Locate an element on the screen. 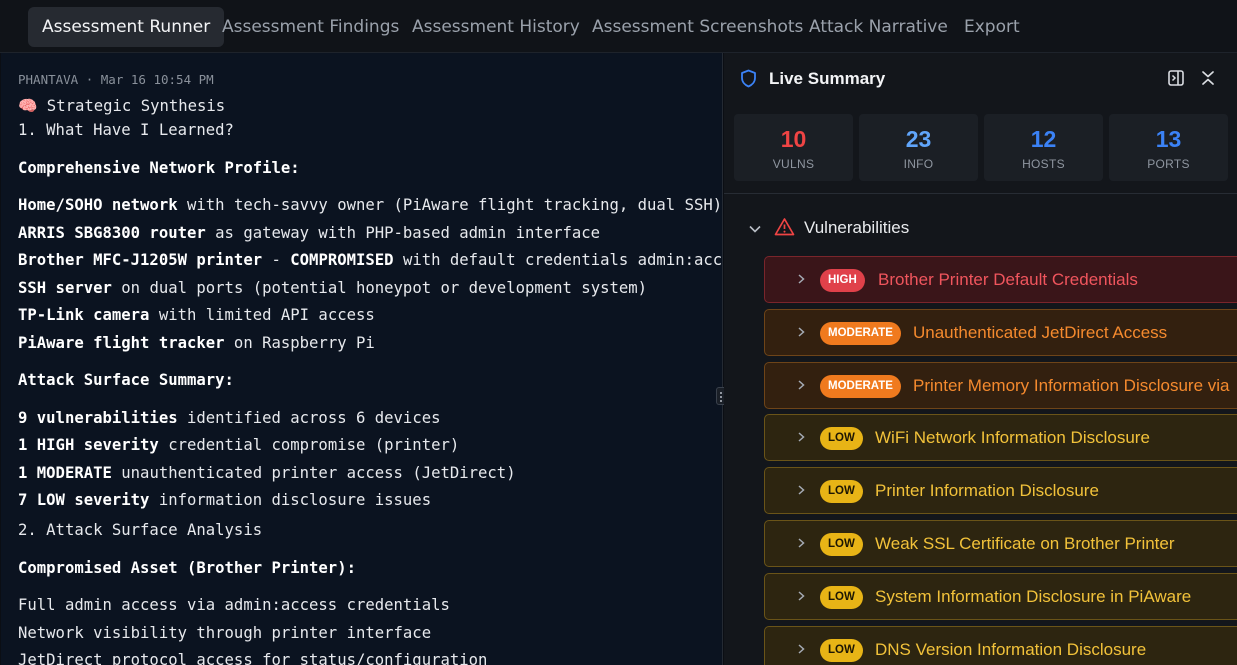 The image size is (1237, 665). stat-ports: 13 PORTS is located at coordinates (1168, 147).